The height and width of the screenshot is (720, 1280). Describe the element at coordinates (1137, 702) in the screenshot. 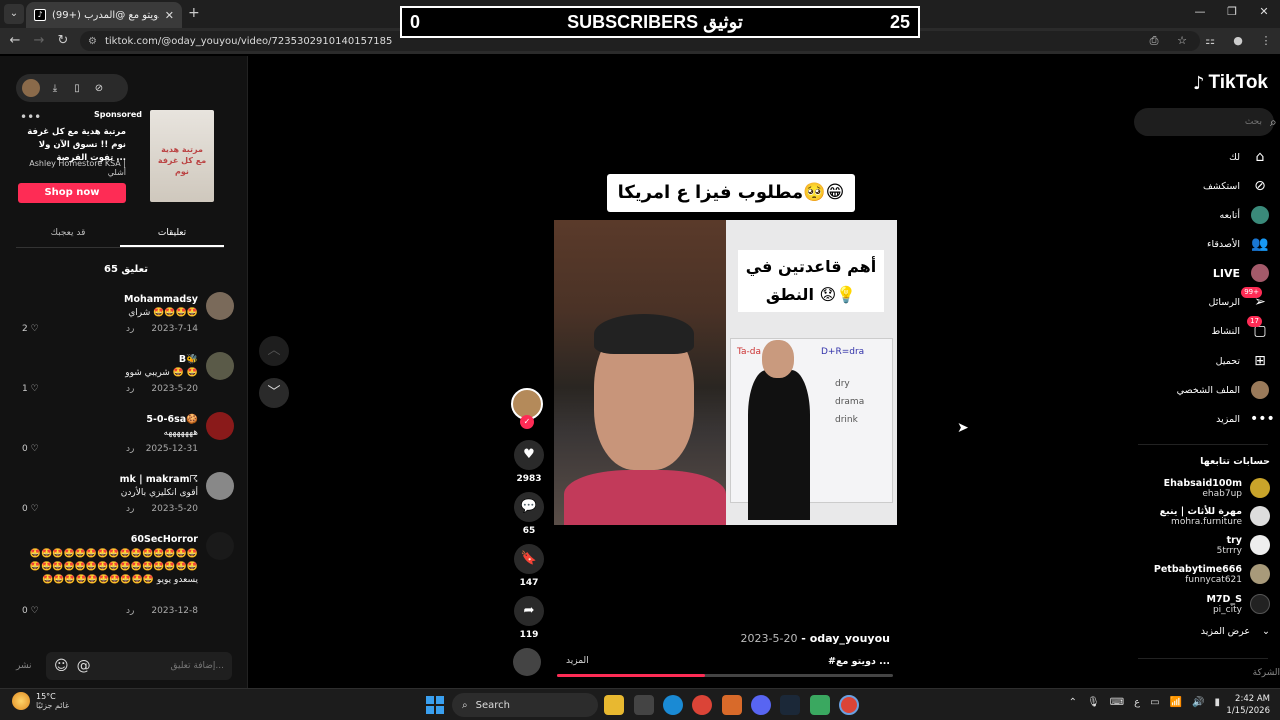

I see `language-indicator: ع` at that location.